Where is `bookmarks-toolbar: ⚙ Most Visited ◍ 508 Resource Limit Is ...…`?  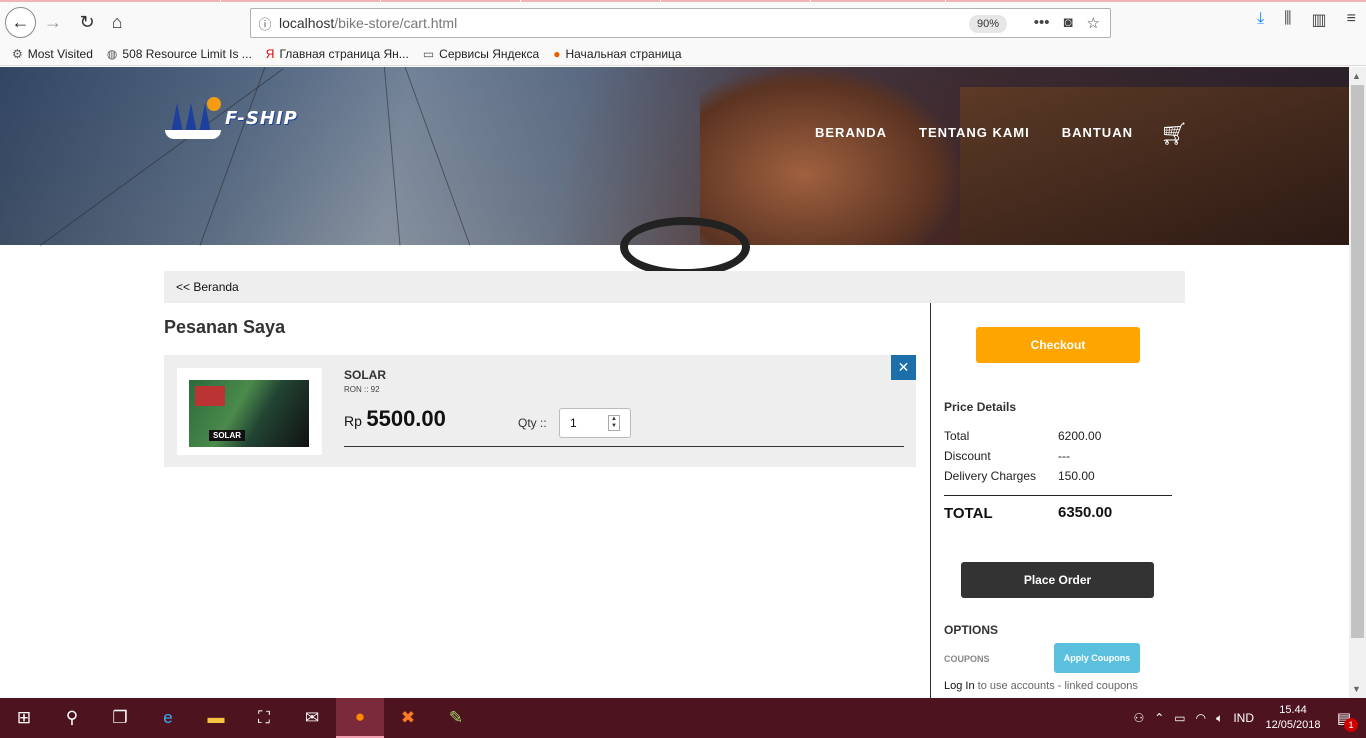
bookmarks-toolbar: ⚙ Most Visited ◍ 508 Resource Limit Is ...… is located at coordinates (683, 54).